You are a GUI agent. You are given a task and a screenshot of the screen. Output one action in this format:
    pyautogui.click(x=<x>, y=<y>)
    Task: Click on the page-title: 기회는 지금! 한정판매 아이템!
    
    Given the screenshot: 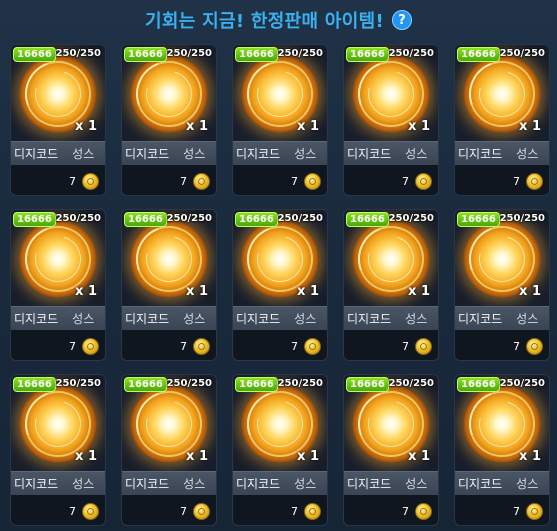 What is the action you would take?
    pyautogui.click(x=264, y=21)
    